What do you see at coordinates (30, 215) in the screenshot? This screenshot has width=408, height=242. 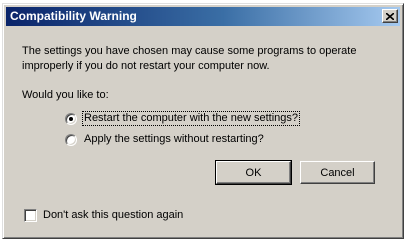 I see `dont-ask-checkbox` at bounding box center [30, 215].